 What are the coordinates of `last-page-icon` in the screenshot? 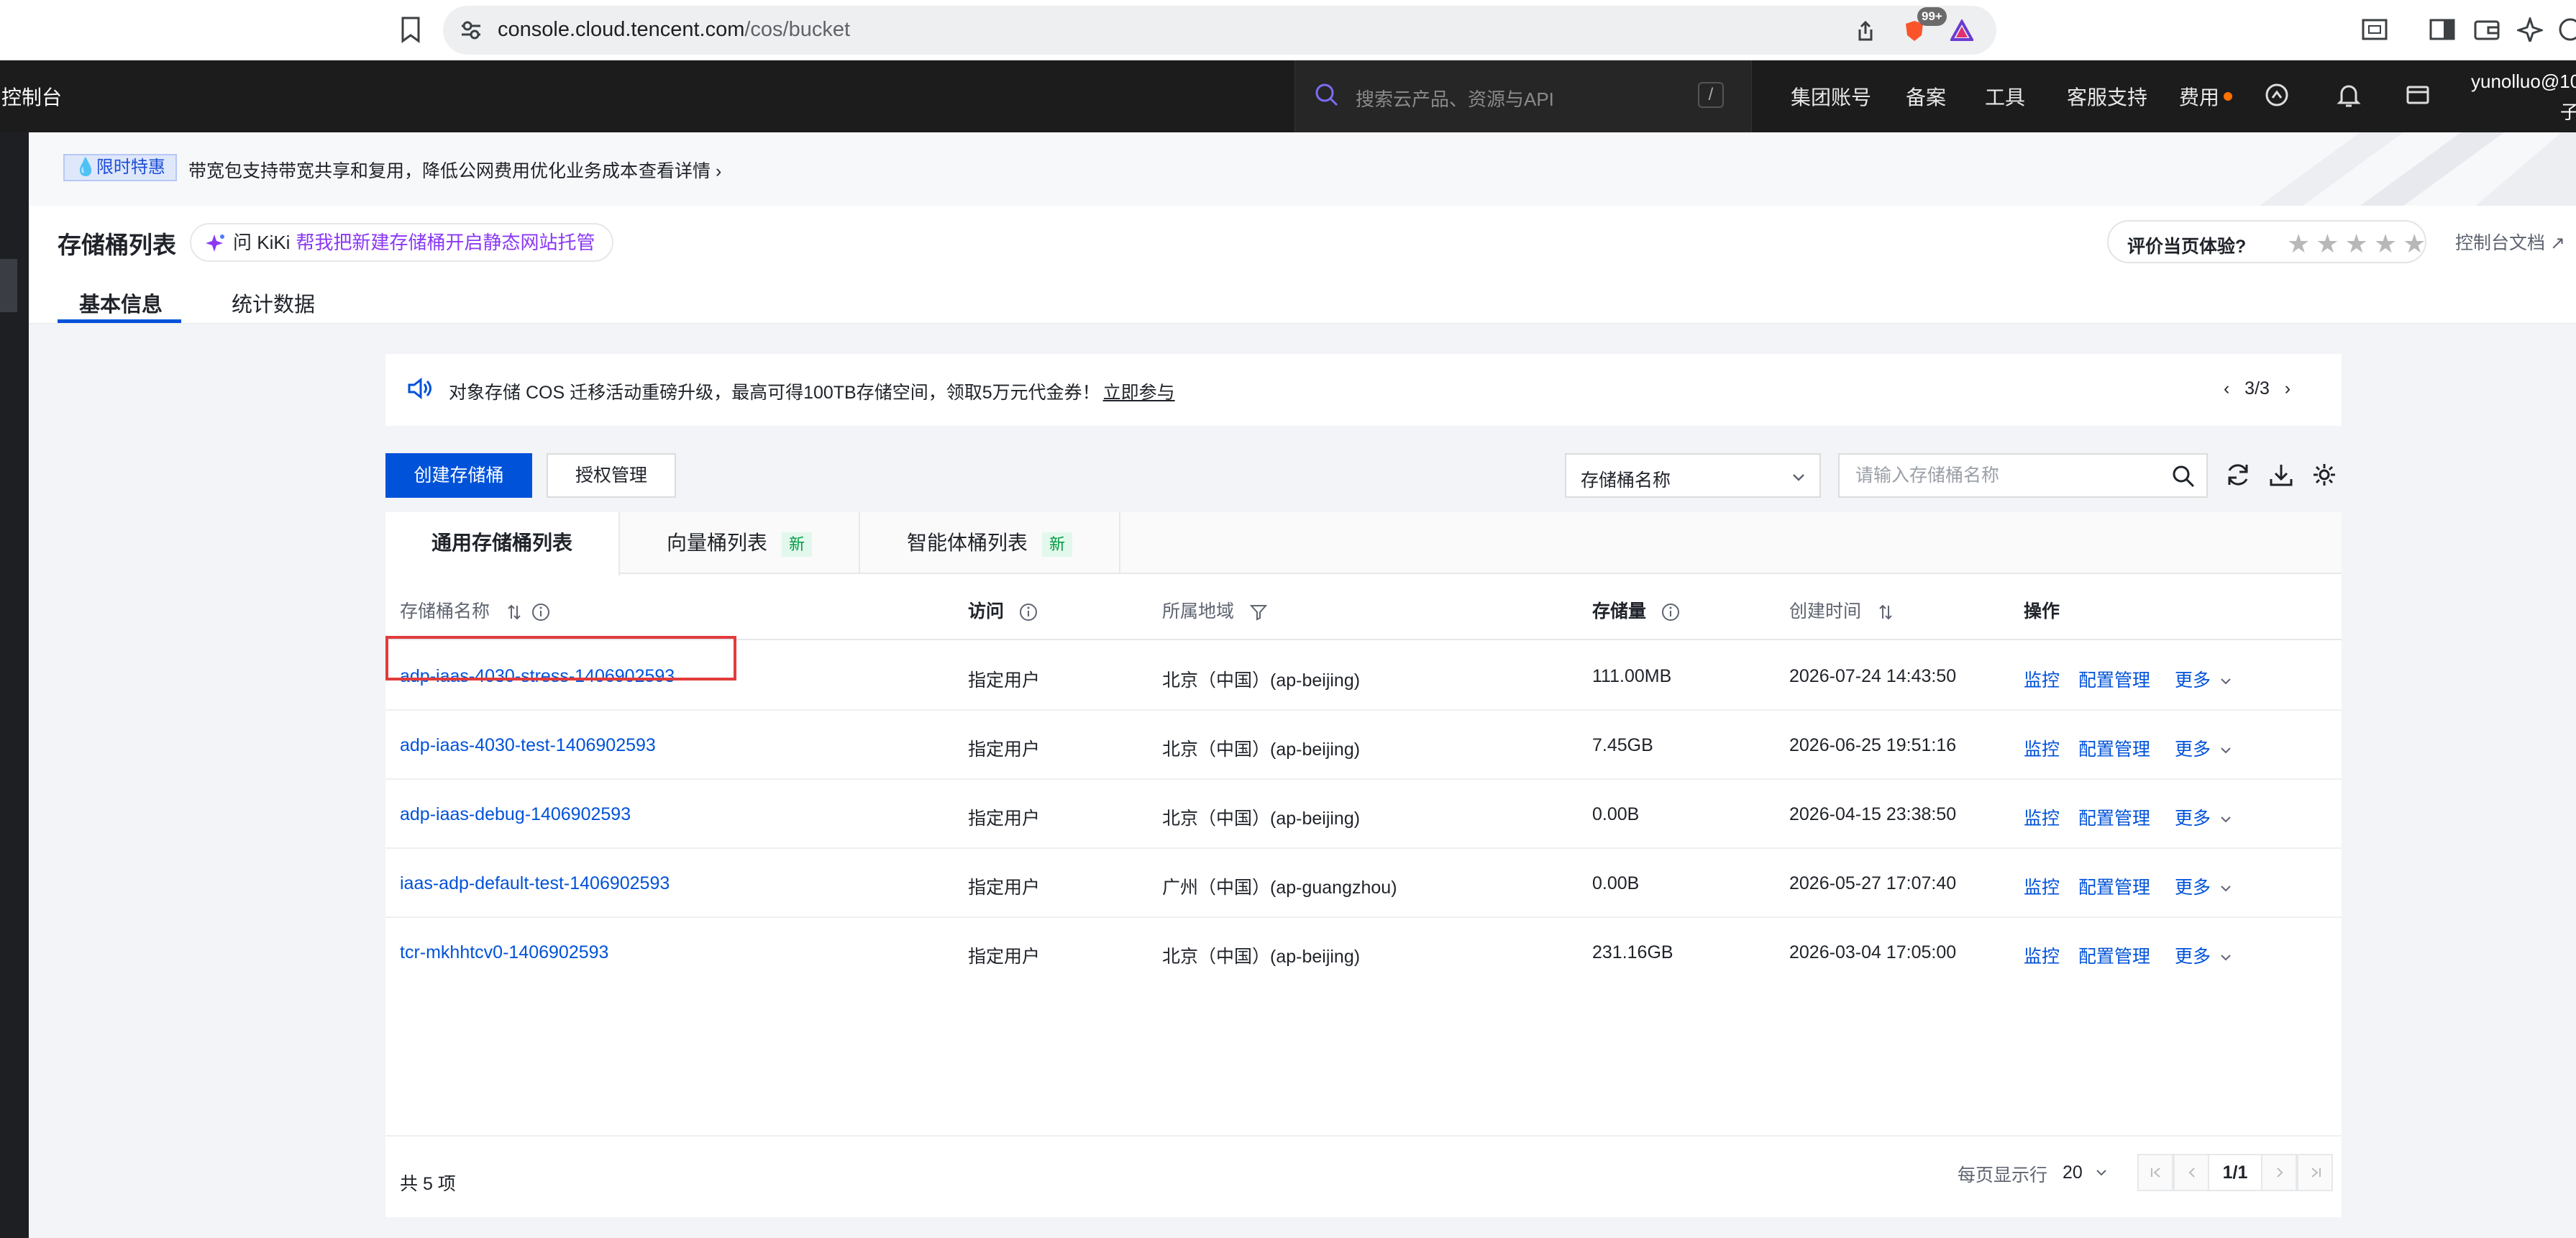 It's located at (2316, 1173).